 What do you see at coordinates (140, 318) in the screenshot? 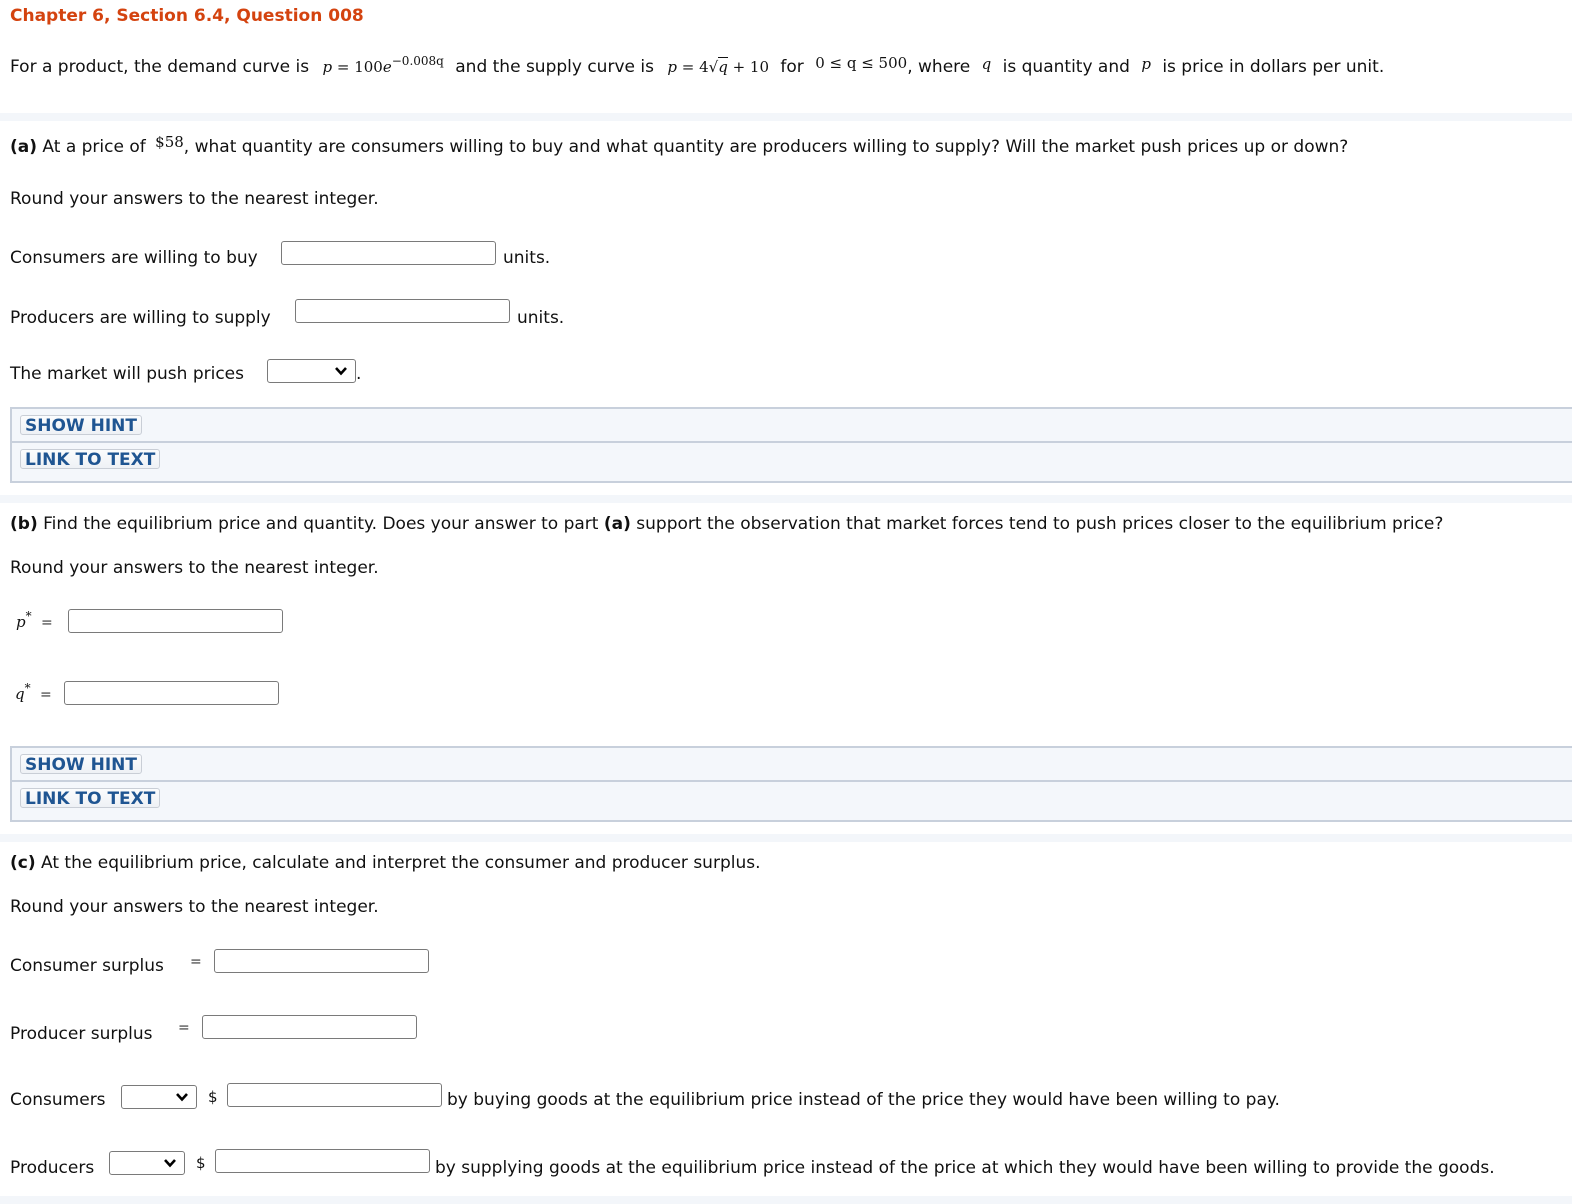
I see `producers-supply-label: Producers are willing to supply` at bounding box center [140, 318].